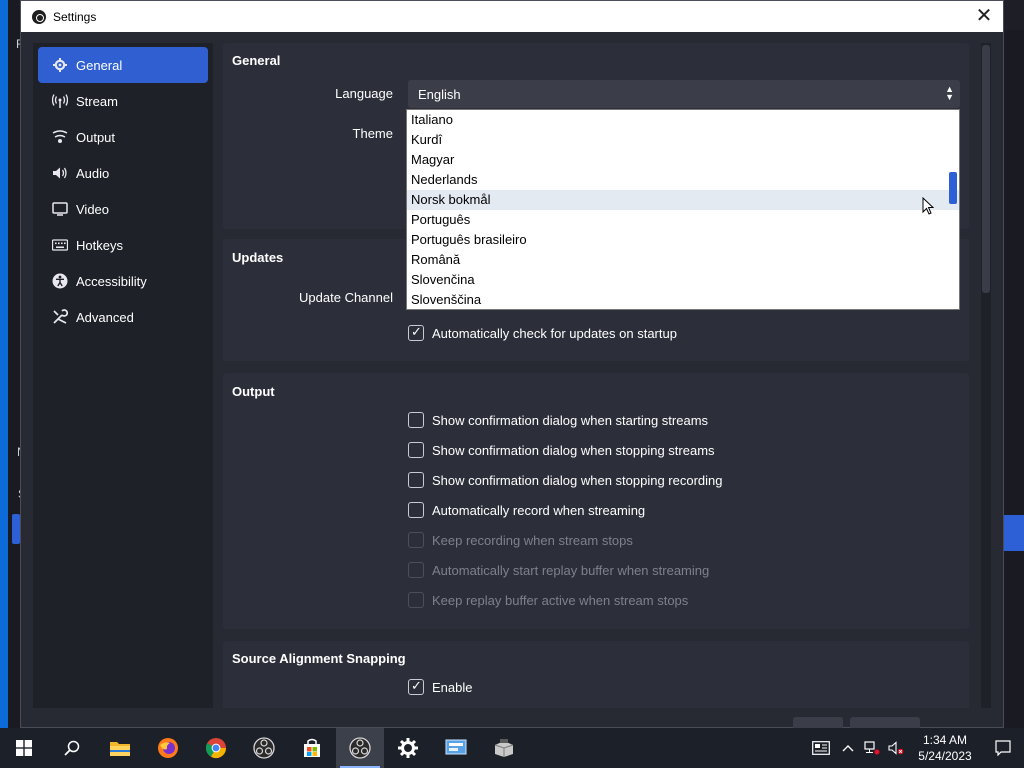 This screenshot has width=1024, height=768. I want to click on chrome-icon, so click(216, 748).